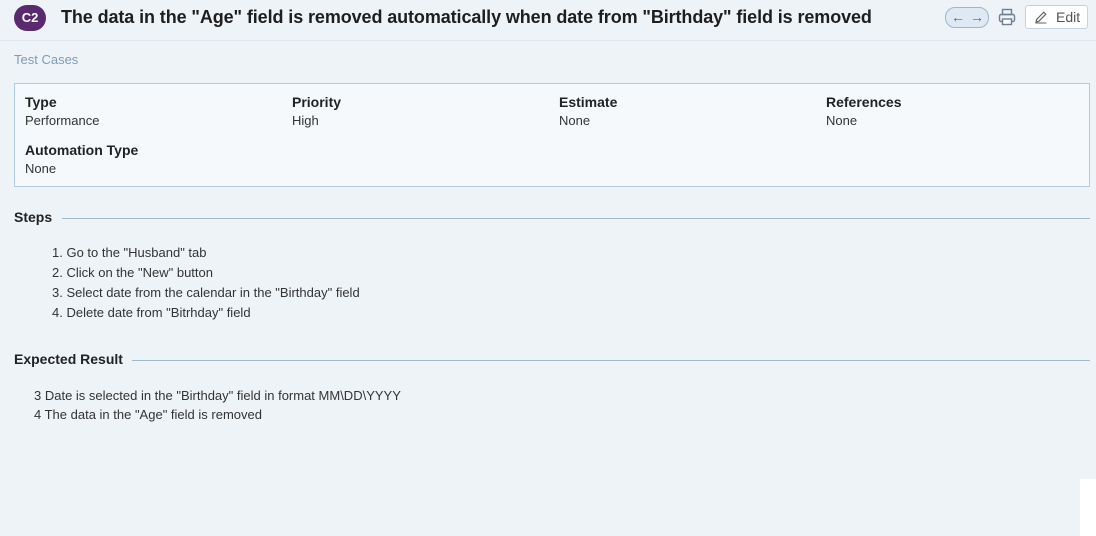 Image resolution: width=1096 pixels, height=536 pixels. Describe the element at coordinates (132, 272) in the screenshot. I see `step-item: 2. Click on the "New" button` at that location.